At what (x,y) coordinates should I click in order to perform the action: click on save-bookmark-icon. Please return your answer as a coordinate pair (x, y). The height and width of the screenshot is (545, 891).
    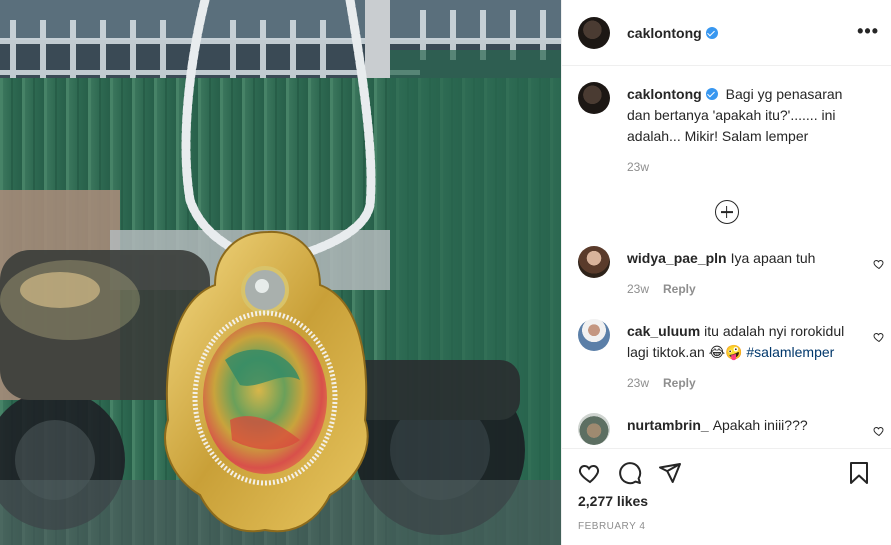
    Looking at the image, I should click on (859, 473).